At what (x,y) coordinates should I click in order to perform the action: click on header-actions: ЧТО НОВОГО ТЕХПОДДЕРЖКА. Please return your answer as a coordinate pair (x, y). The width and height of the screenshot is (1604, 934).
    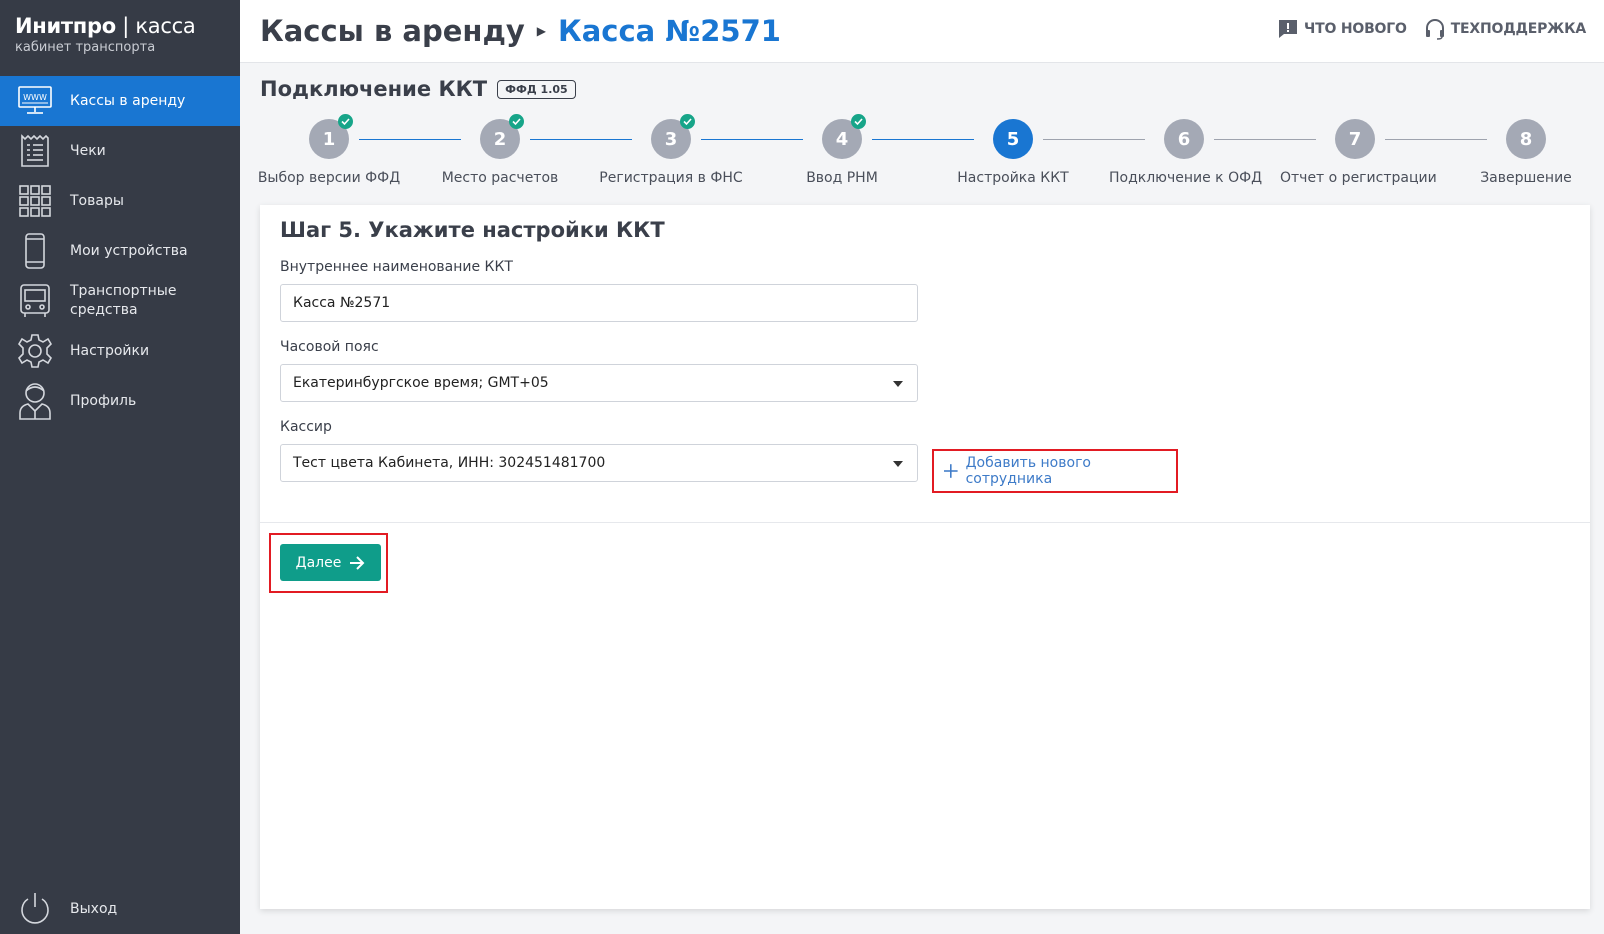
    Looking at the image, I should click on (1432, 29).